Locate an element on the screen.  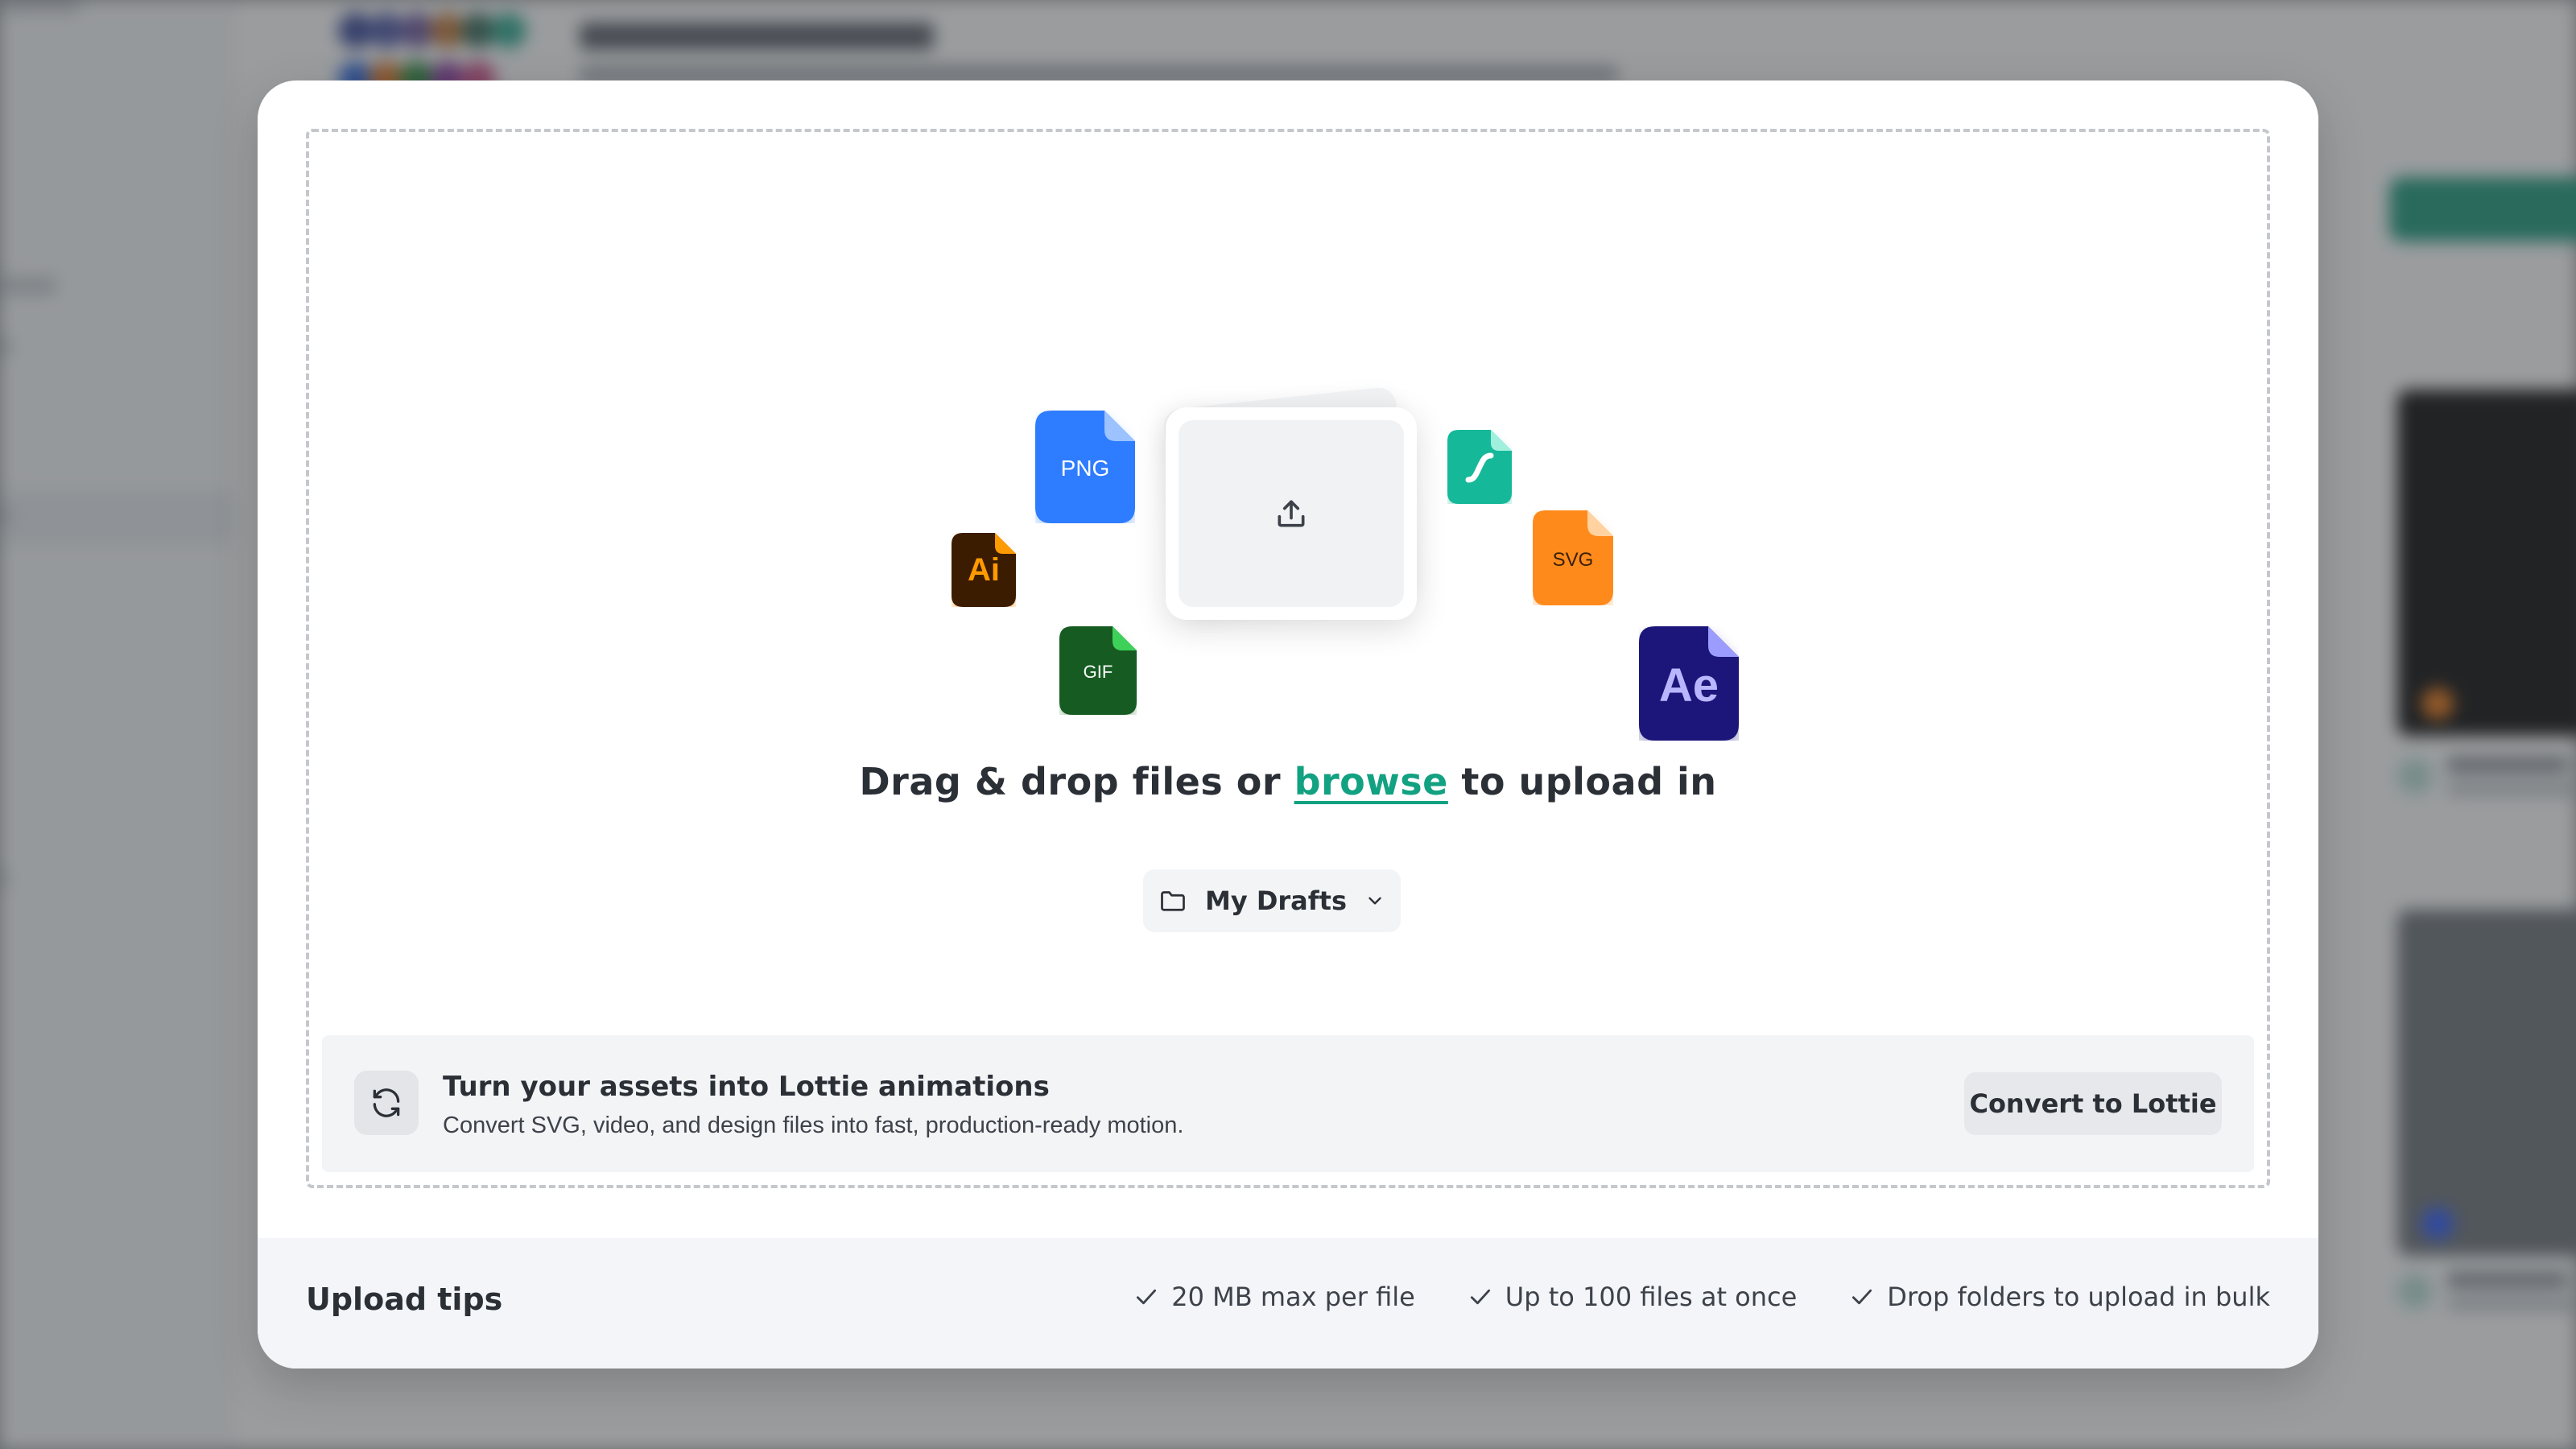
chevron-down-icon is located at coordinates (1374, 901).